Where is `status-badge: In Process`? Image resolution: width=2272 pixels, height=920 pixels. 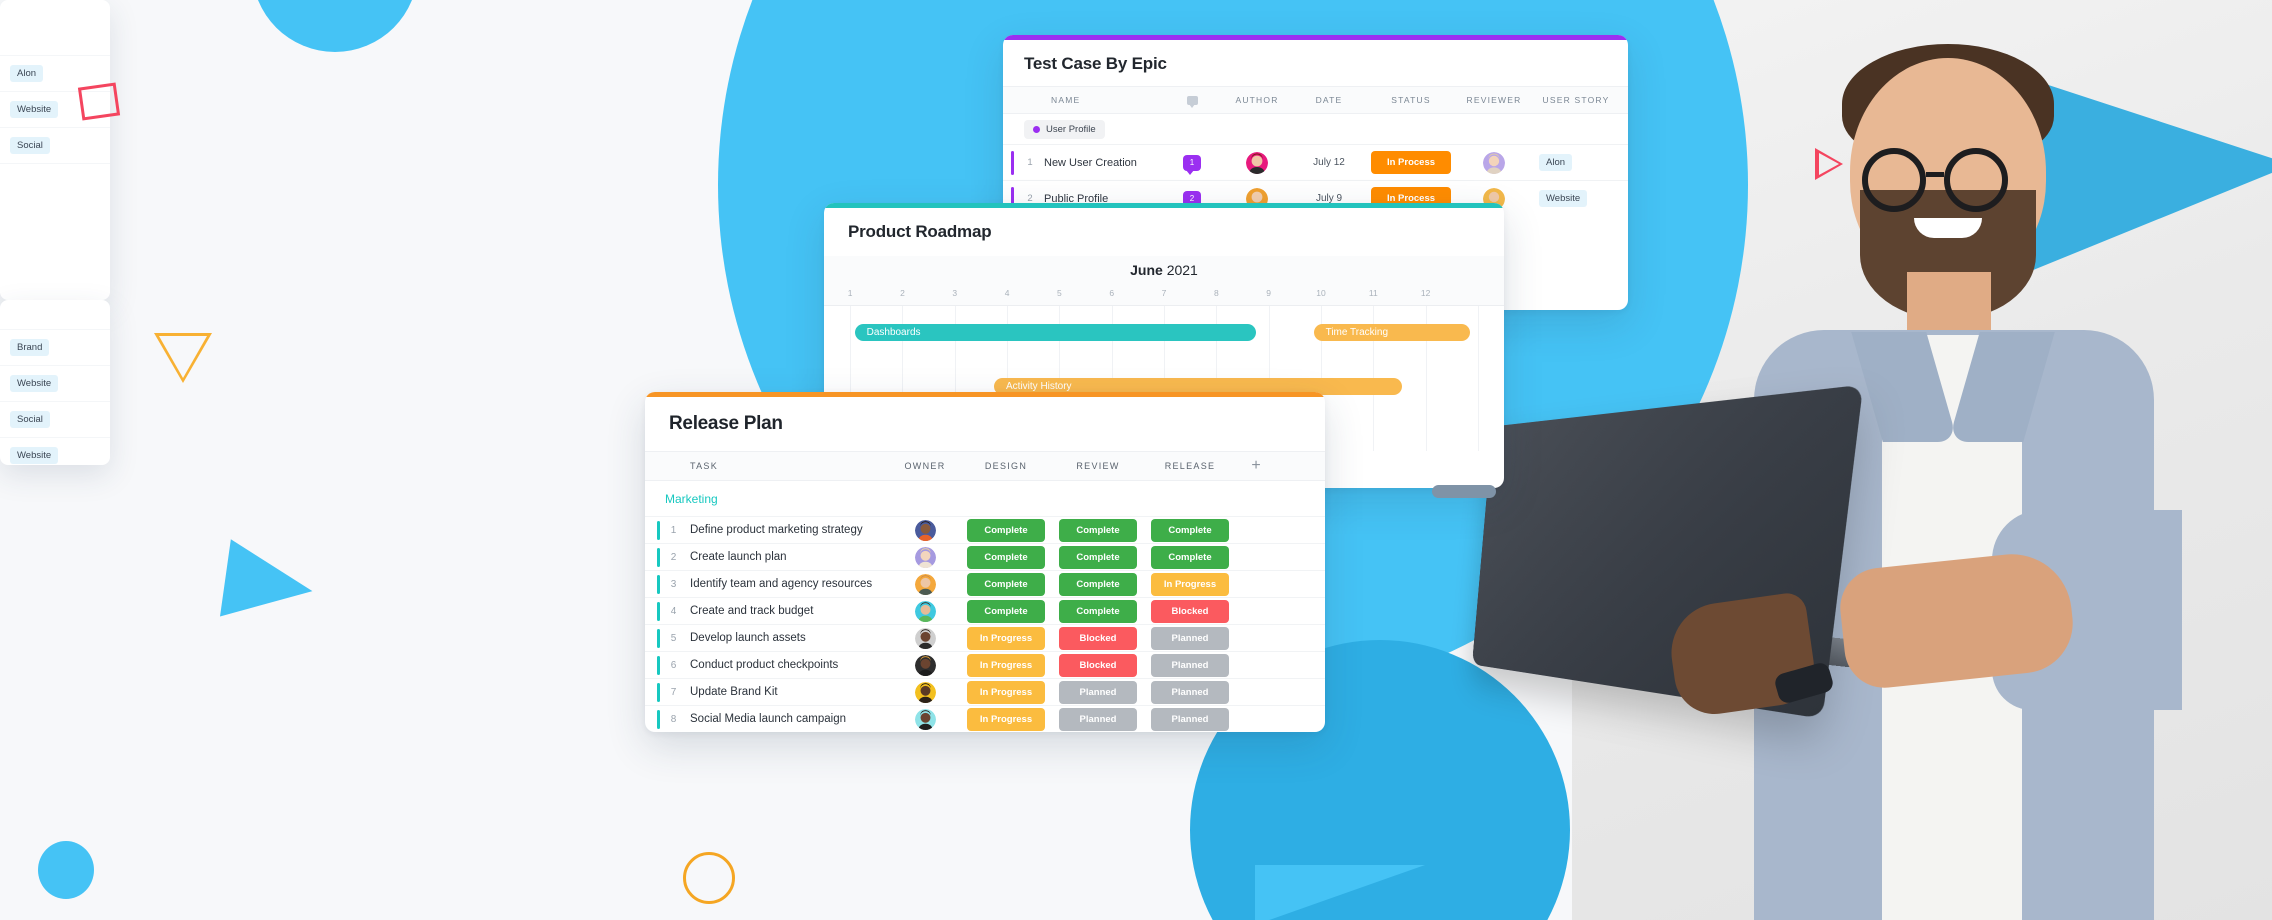 status-badge: In Process is located at coordinates (1411, 162).